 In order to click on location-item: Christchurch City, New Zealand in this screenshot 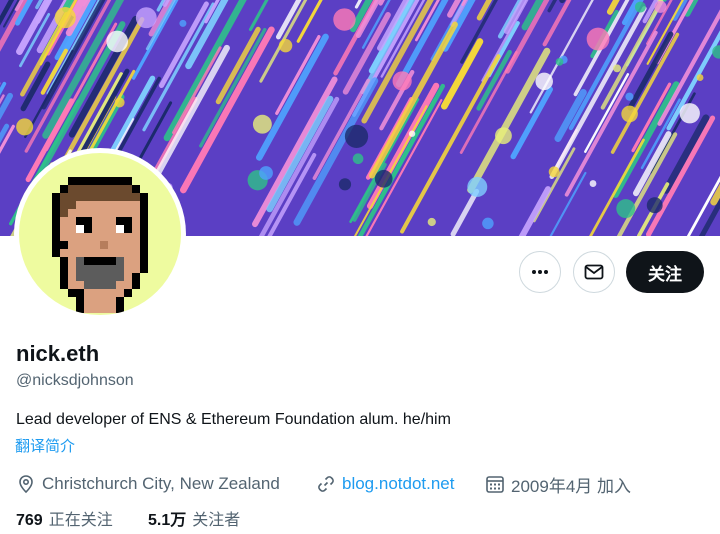, I will do `click(148, 484)`.